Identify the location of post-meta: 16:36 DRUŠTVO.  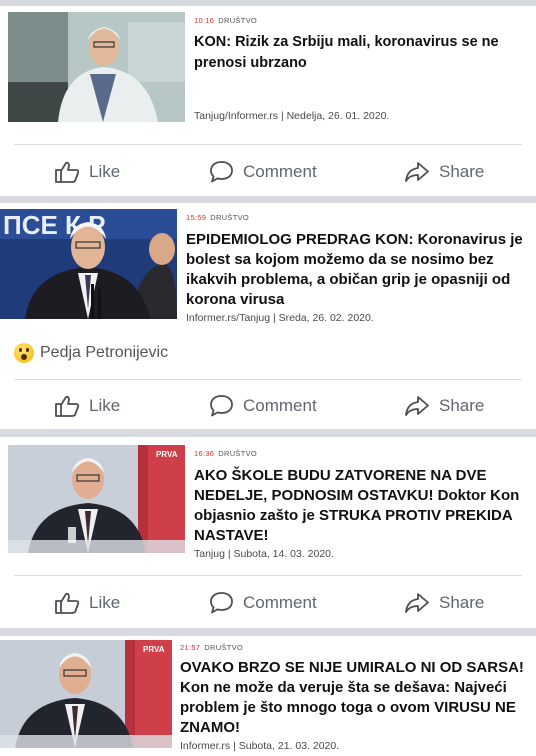
(225, 453).